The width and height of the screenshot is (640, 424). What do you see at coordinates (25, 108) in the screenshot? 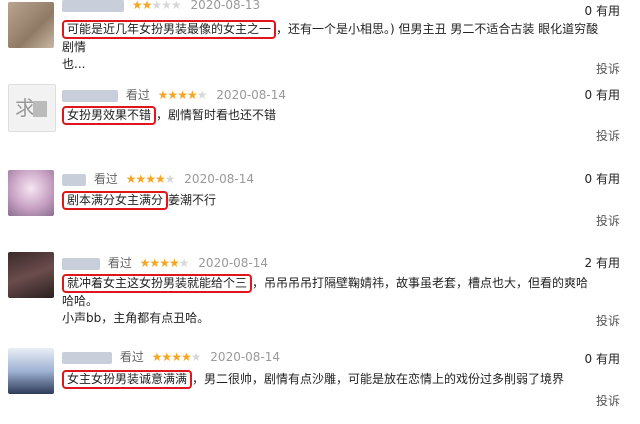
I see `svg-text: 求` at bounding box center [25, 108].